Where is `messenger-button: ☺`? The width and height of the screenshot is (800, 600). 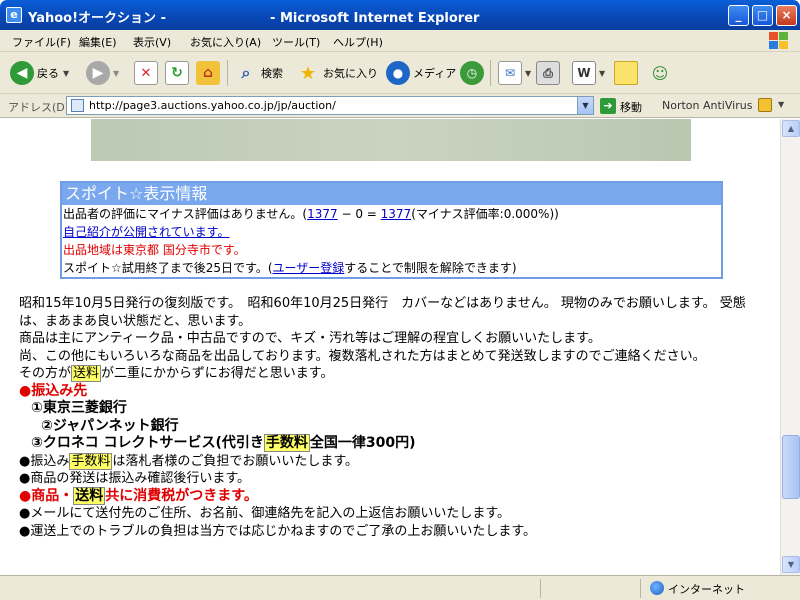 messenger-button: ☺ is located at coordinates (661, 73).